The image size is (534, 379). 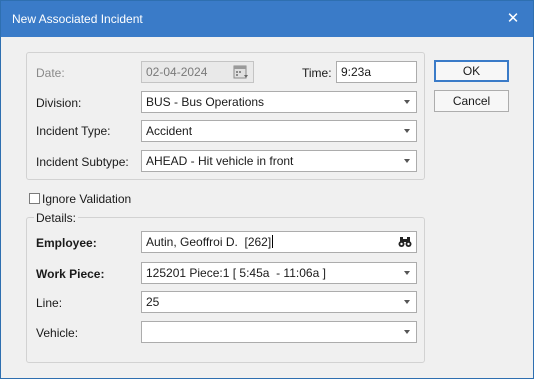 I want to click on work-piece-label: Work Piece:, so click(x=70, y=274).